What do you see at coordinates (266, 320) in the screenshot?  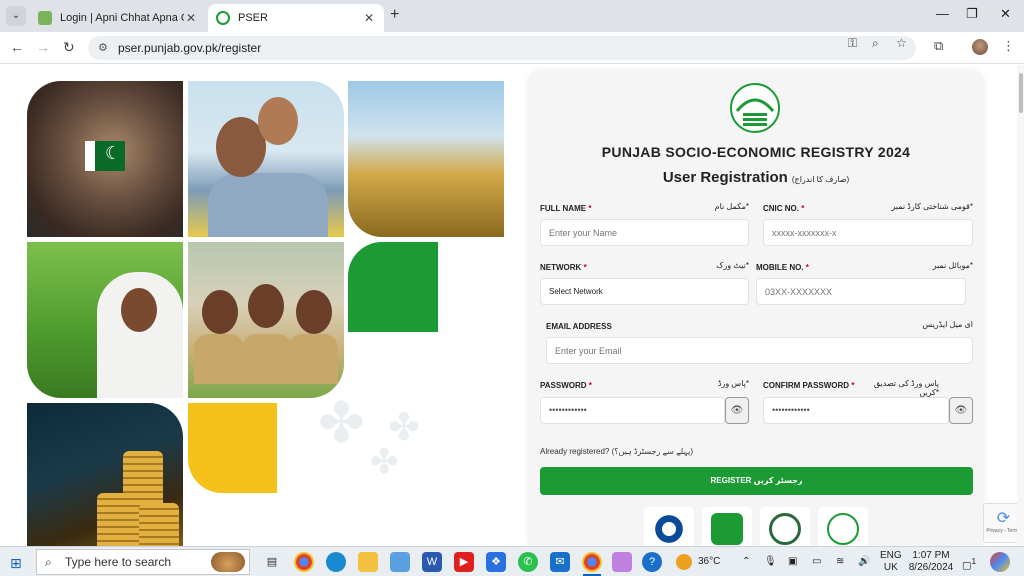 I see `schoolgirls-image` at bounding box center [266, 320].